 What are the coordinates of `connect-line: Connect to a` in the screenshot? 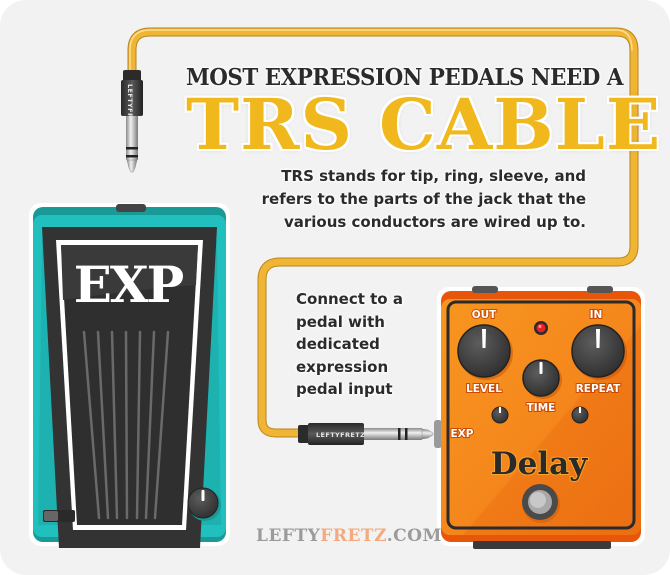 It's located at (349, 299).